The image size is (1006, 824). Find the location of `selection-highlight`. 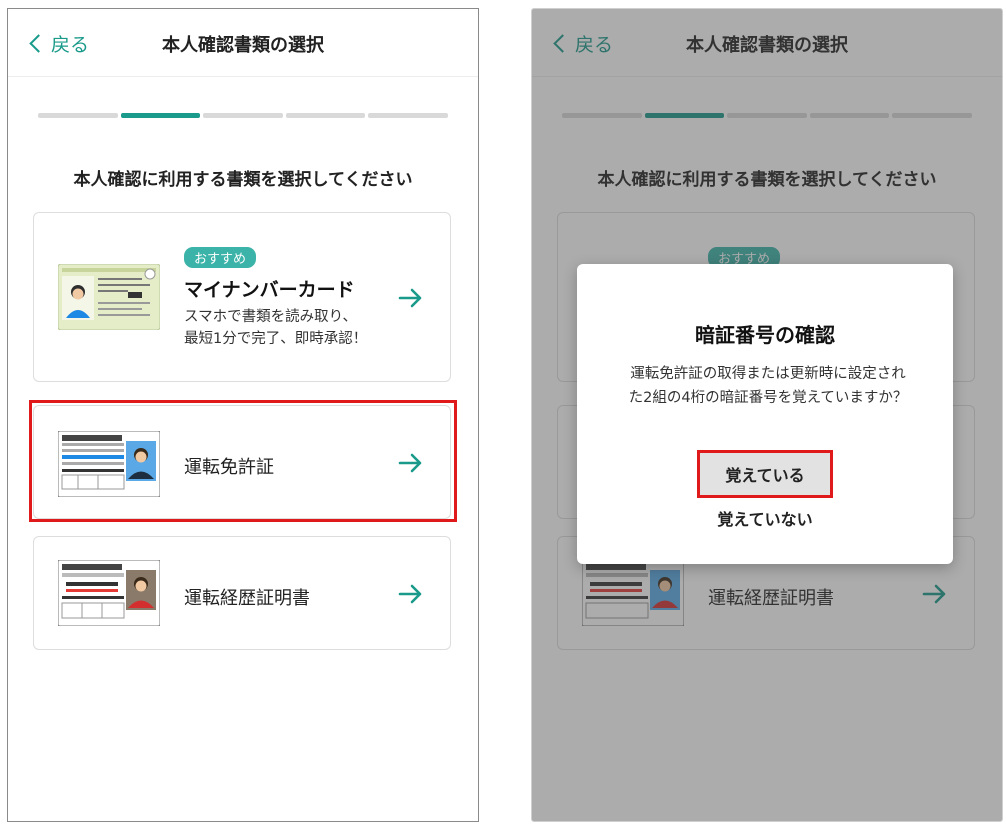

selection-highlight is located at coordinates (243, 461).